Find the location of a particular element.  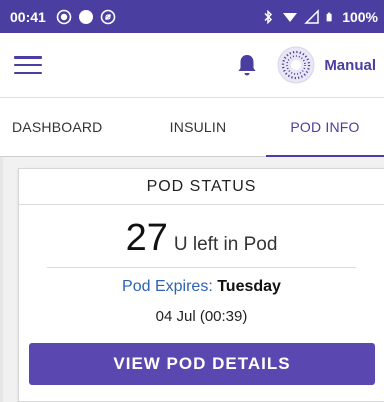

record-icon is located at coordinates (64, 16).